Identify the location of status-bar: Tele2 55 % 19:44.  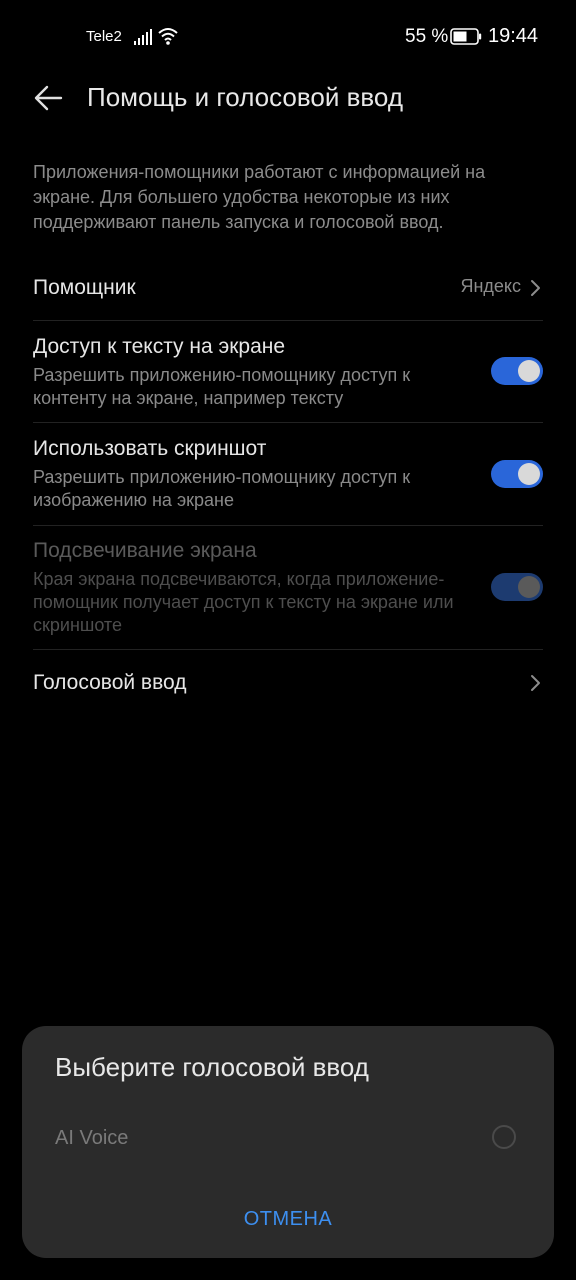
(288, 38).